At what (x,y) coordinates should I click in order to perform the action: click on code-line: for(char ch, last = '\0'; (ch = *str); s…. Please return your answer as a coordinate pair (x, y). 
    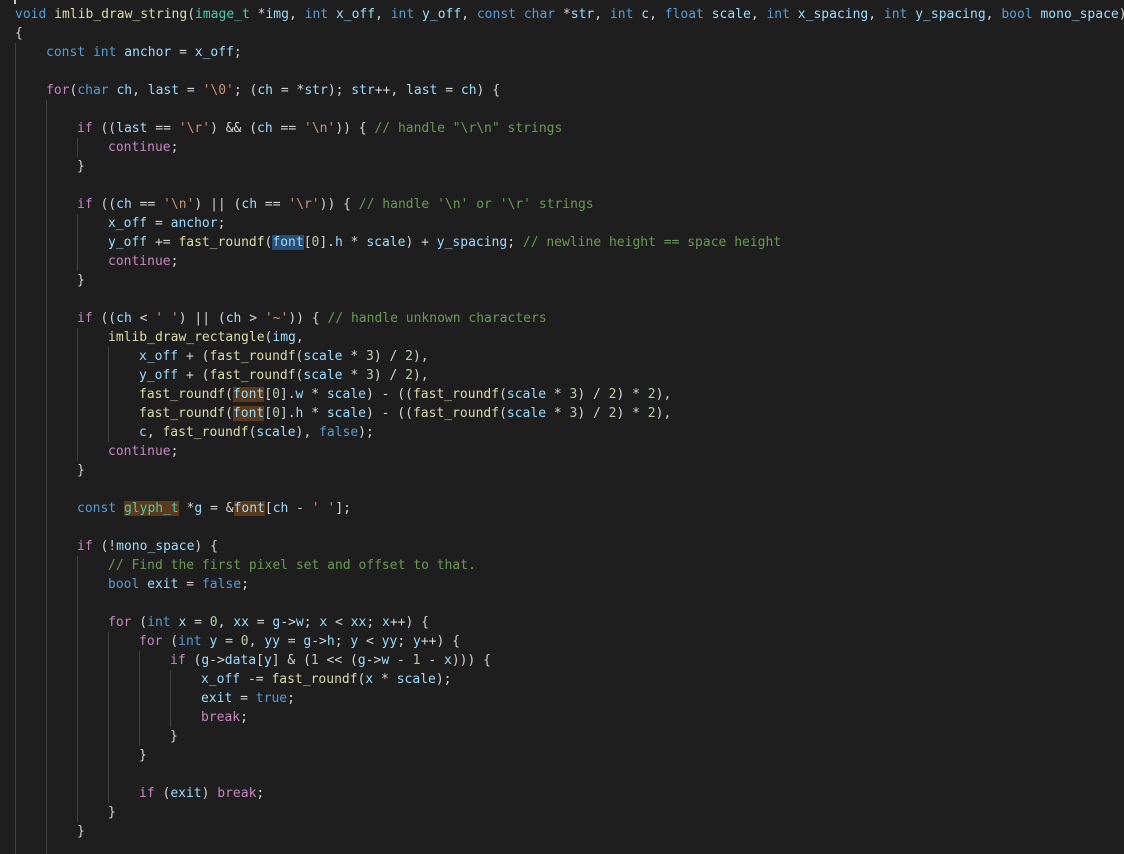
    Looking at the image, I should click on (562, 90).